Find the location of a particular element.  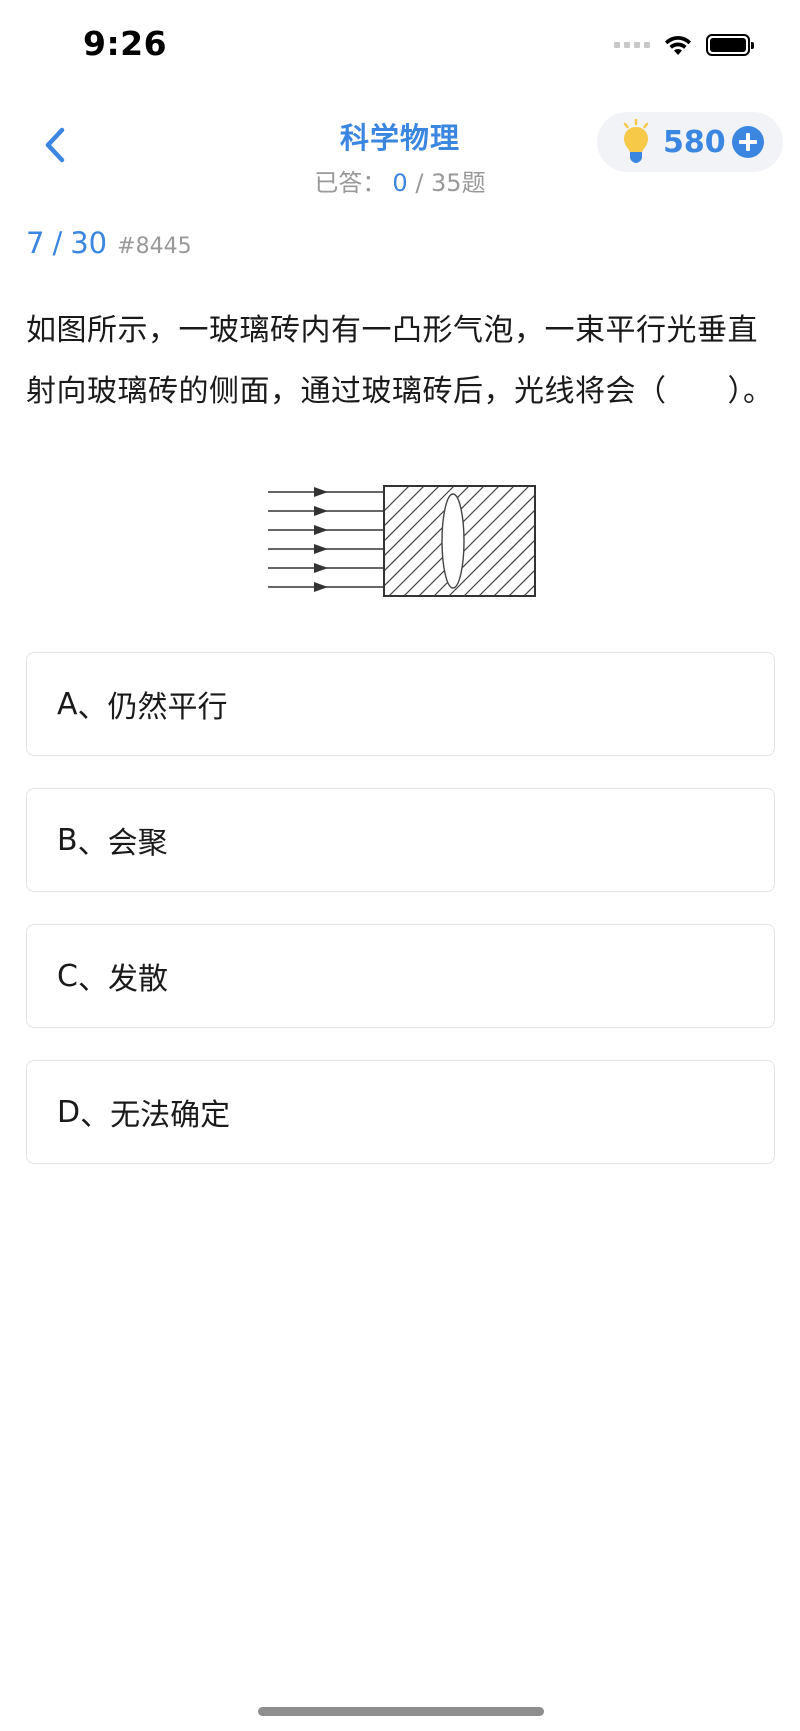

nav-title-group: 科学物理 已答： 0 / 35题 is located at coordinates (400, 156).